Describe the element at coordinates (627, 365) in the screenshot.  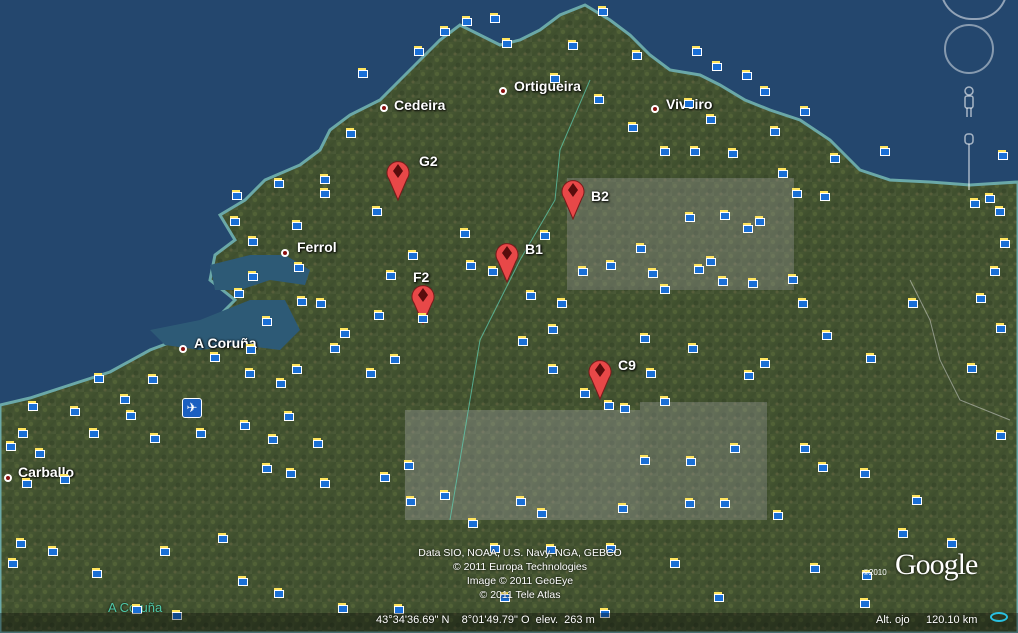
I see `placemark-label-c9: C9` at that location.